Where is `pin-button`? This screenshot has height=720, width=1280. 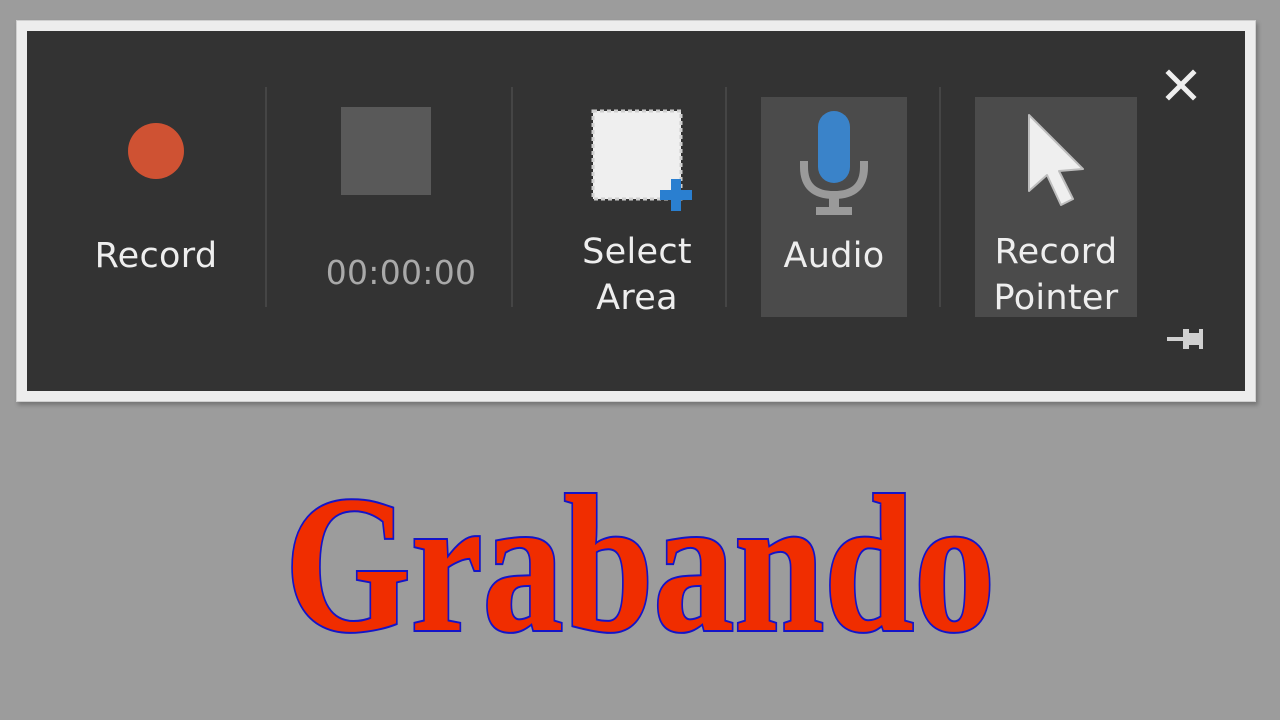 pin-button is located at coordinates (1185, 339).